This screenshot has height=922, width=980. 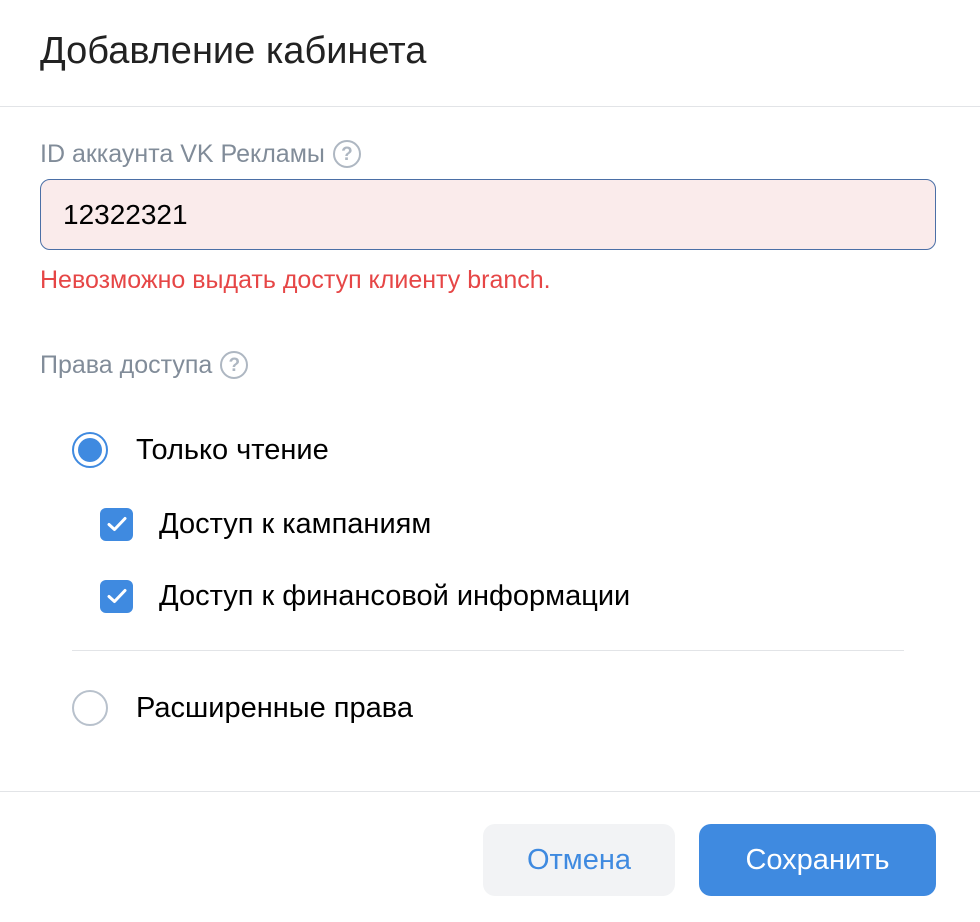 What do you see at coordinates (233, 51) in the screenshot?
I see `dialog-title: Добавление кабинета` at bounding box center [233, 51].